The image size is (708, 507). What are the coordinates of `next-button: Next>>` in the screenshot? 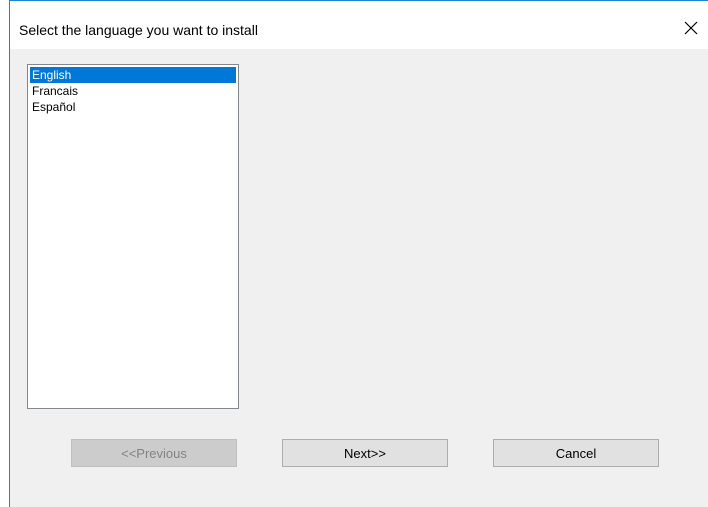 It's located at (365, 453).